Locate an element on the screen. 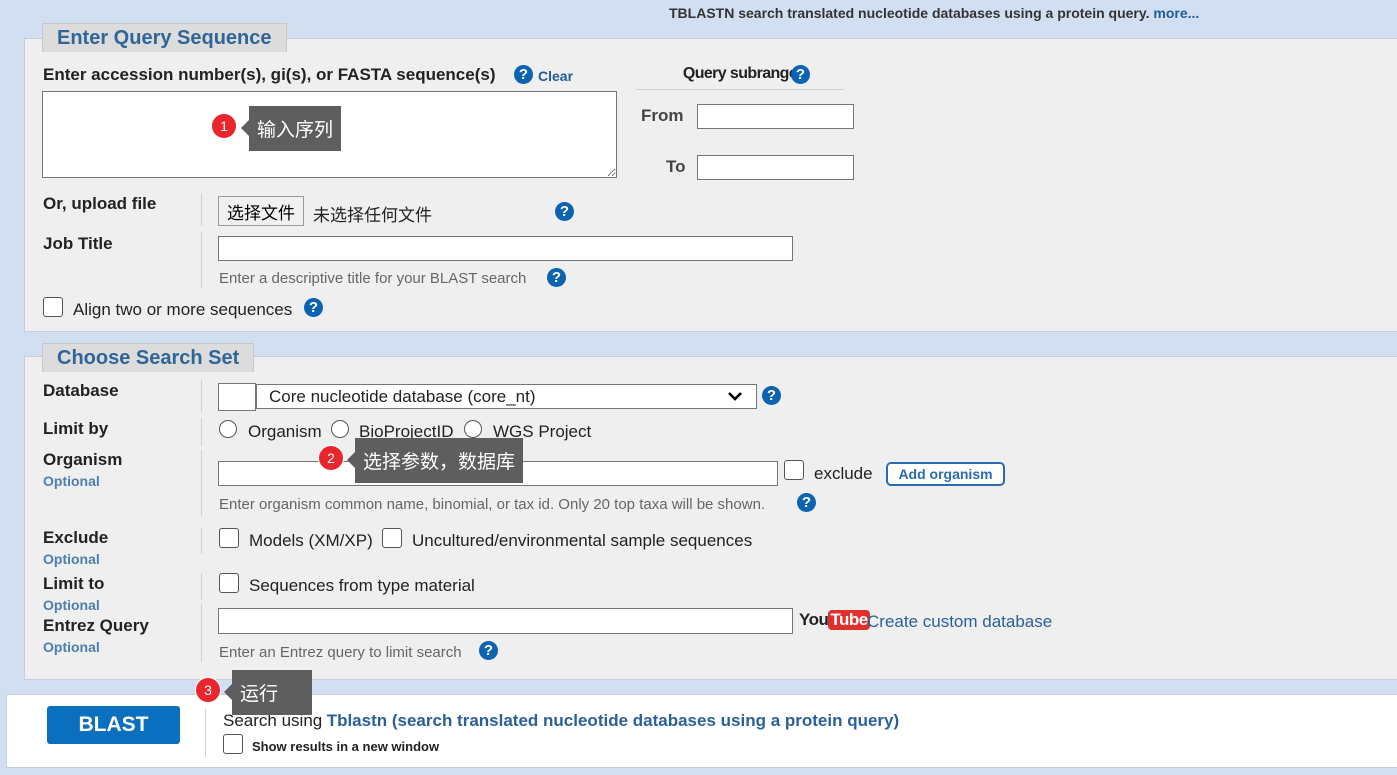 This screenshot has width=1397, height=775. models-checkbox is located at coordinates (229, 538).